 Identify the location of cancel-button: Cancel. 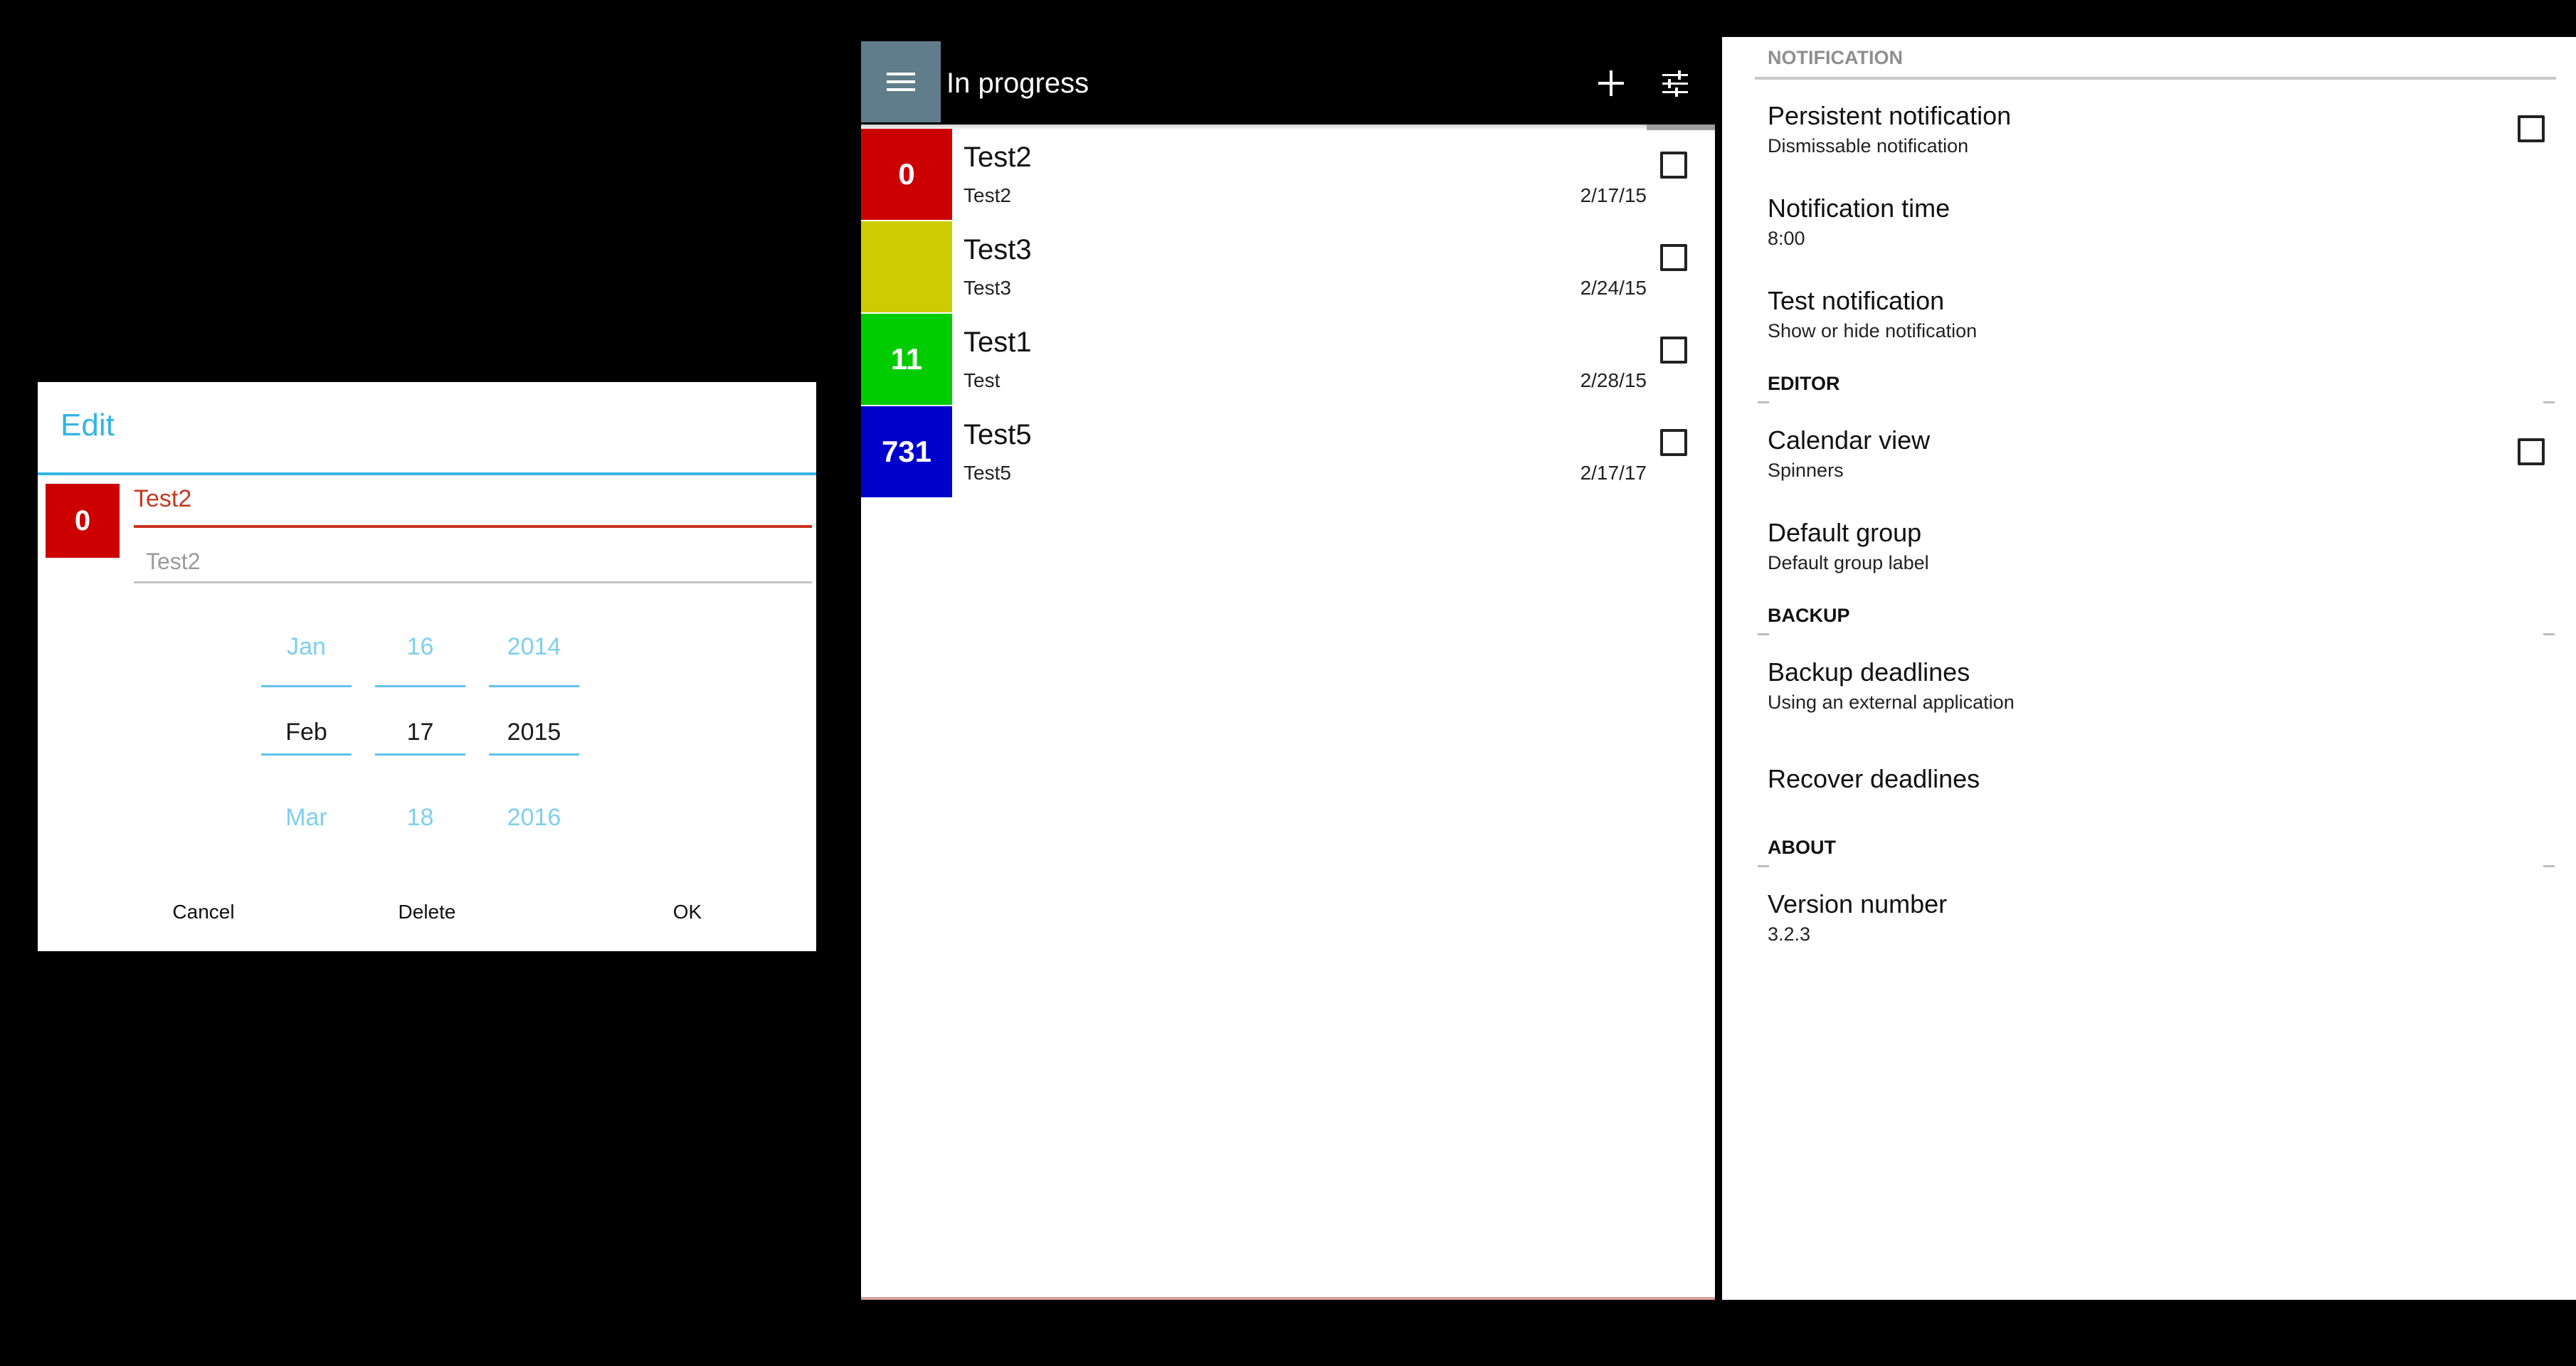
(203, 912).